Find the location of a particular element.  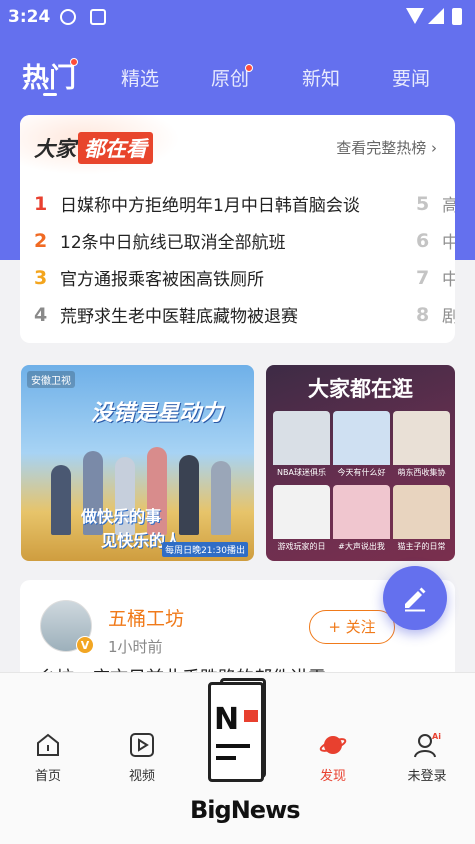

status-bar: 3:24 is located at coordinates (237, 17).